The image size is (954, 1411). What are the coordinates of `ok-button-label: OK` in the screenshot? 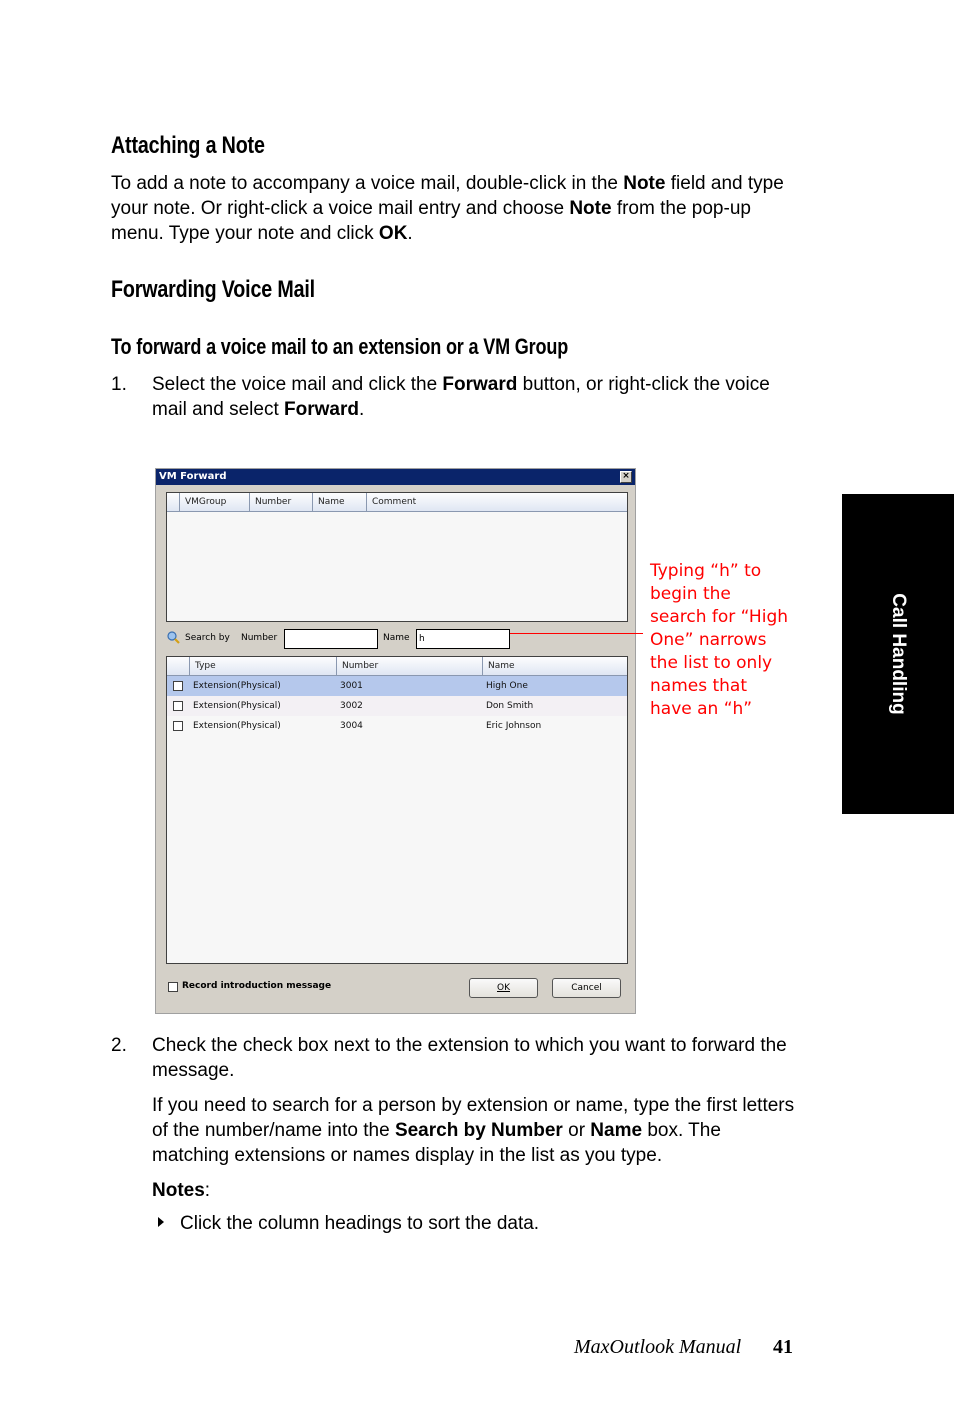 It's located at (503, 988).